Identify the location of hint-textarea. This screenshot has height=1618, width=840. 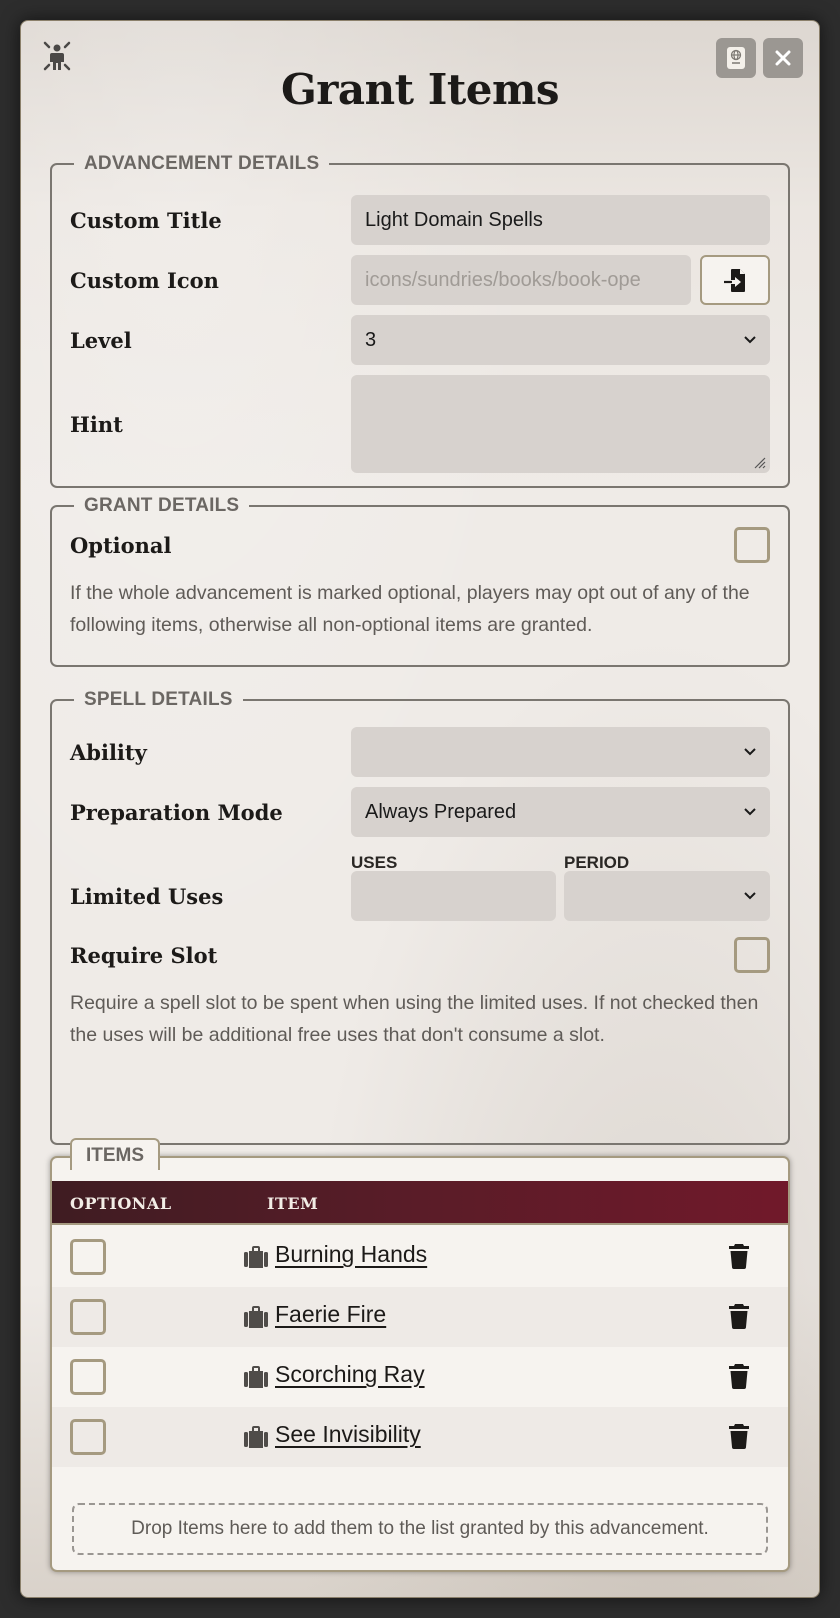
(560, 424).